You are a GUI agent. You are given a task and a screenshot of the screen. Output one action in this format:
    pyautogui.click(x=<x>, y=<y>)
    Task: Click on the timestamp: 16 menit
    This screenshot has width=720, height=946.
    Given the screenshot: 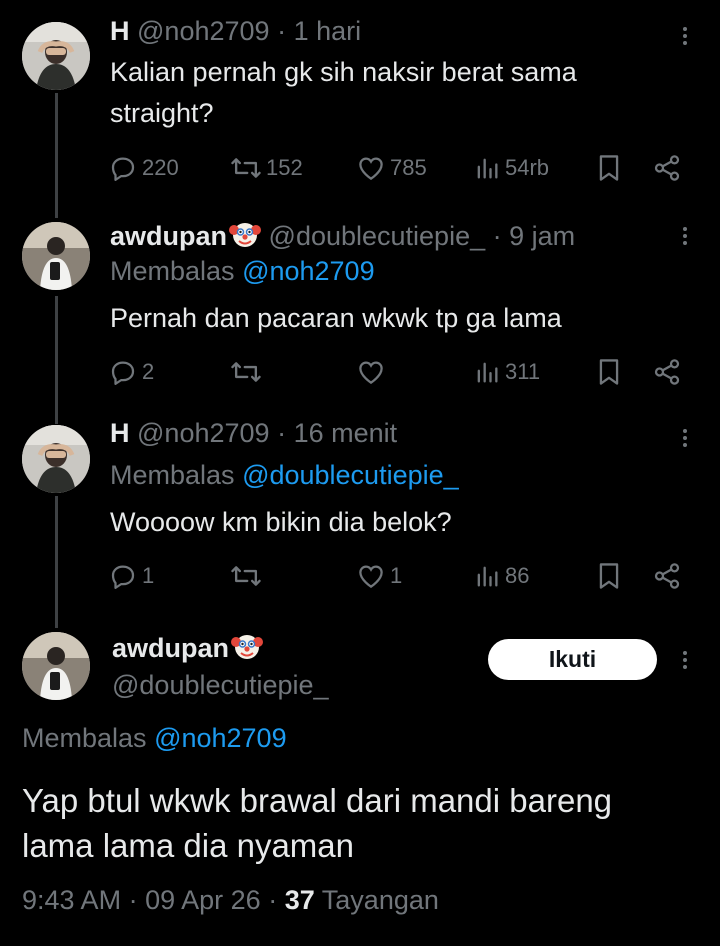 What is the action you would take?
    pyautogui.click(x=346, y=433)
    